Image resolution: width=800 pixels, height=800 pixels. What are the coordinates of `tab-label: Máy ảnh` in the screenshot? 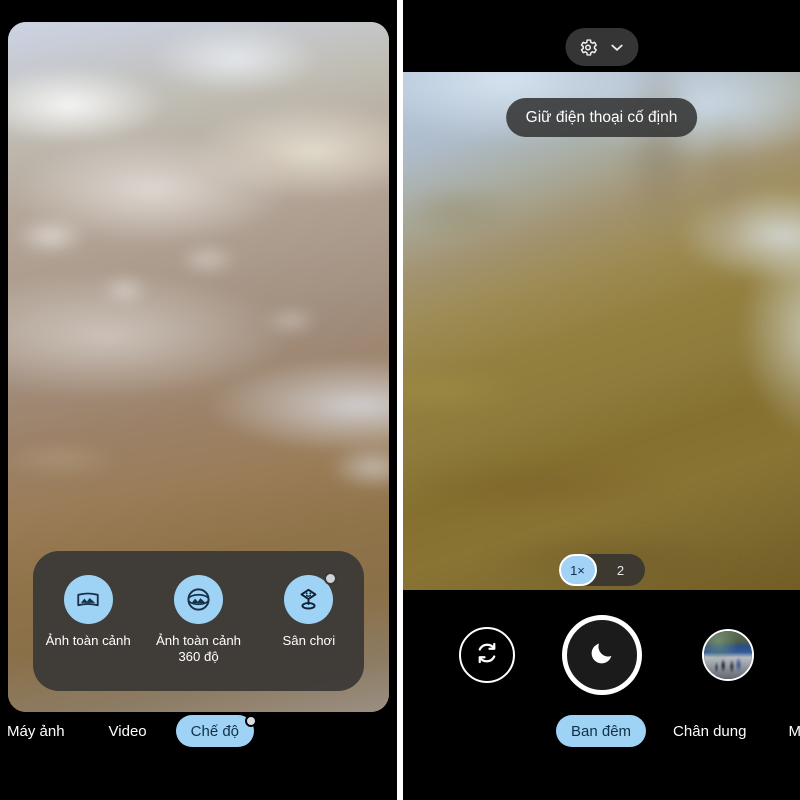 It's located at (36, 731).